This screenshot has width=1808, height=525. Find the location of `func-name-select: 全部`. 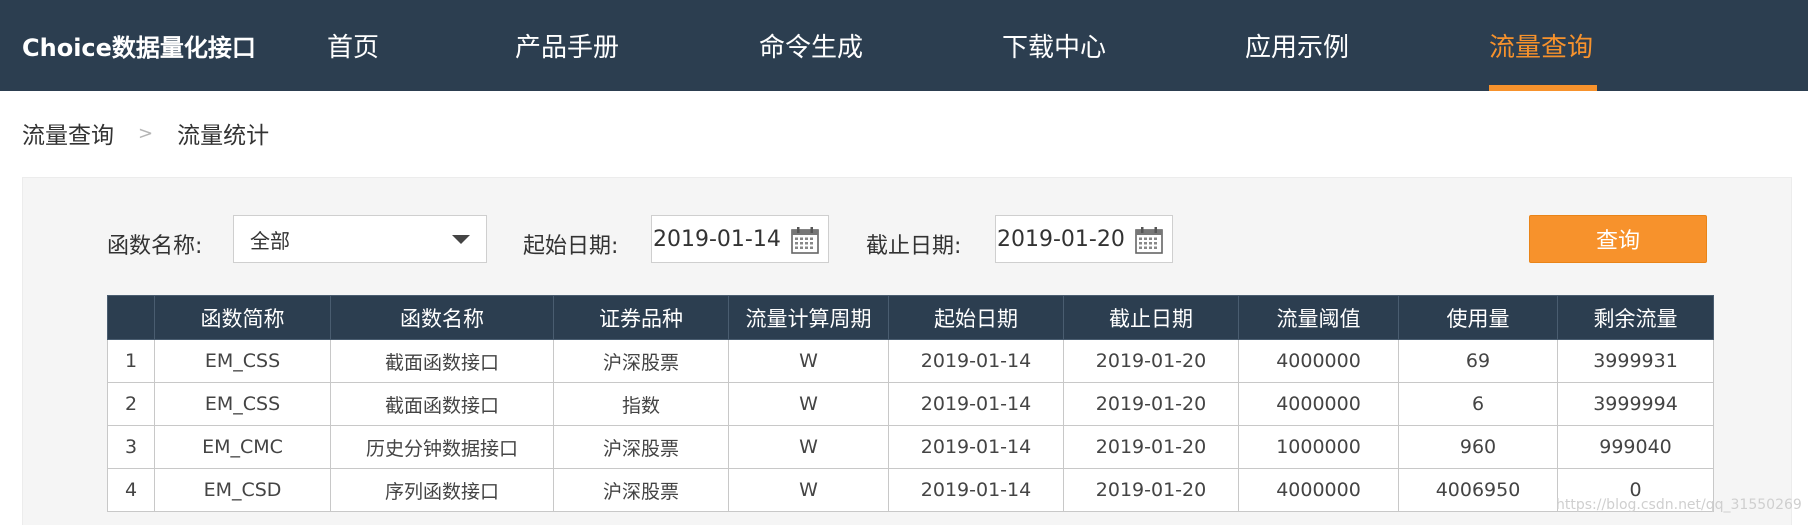

func-name-select: 全部 is located at coordinates (360, 239).